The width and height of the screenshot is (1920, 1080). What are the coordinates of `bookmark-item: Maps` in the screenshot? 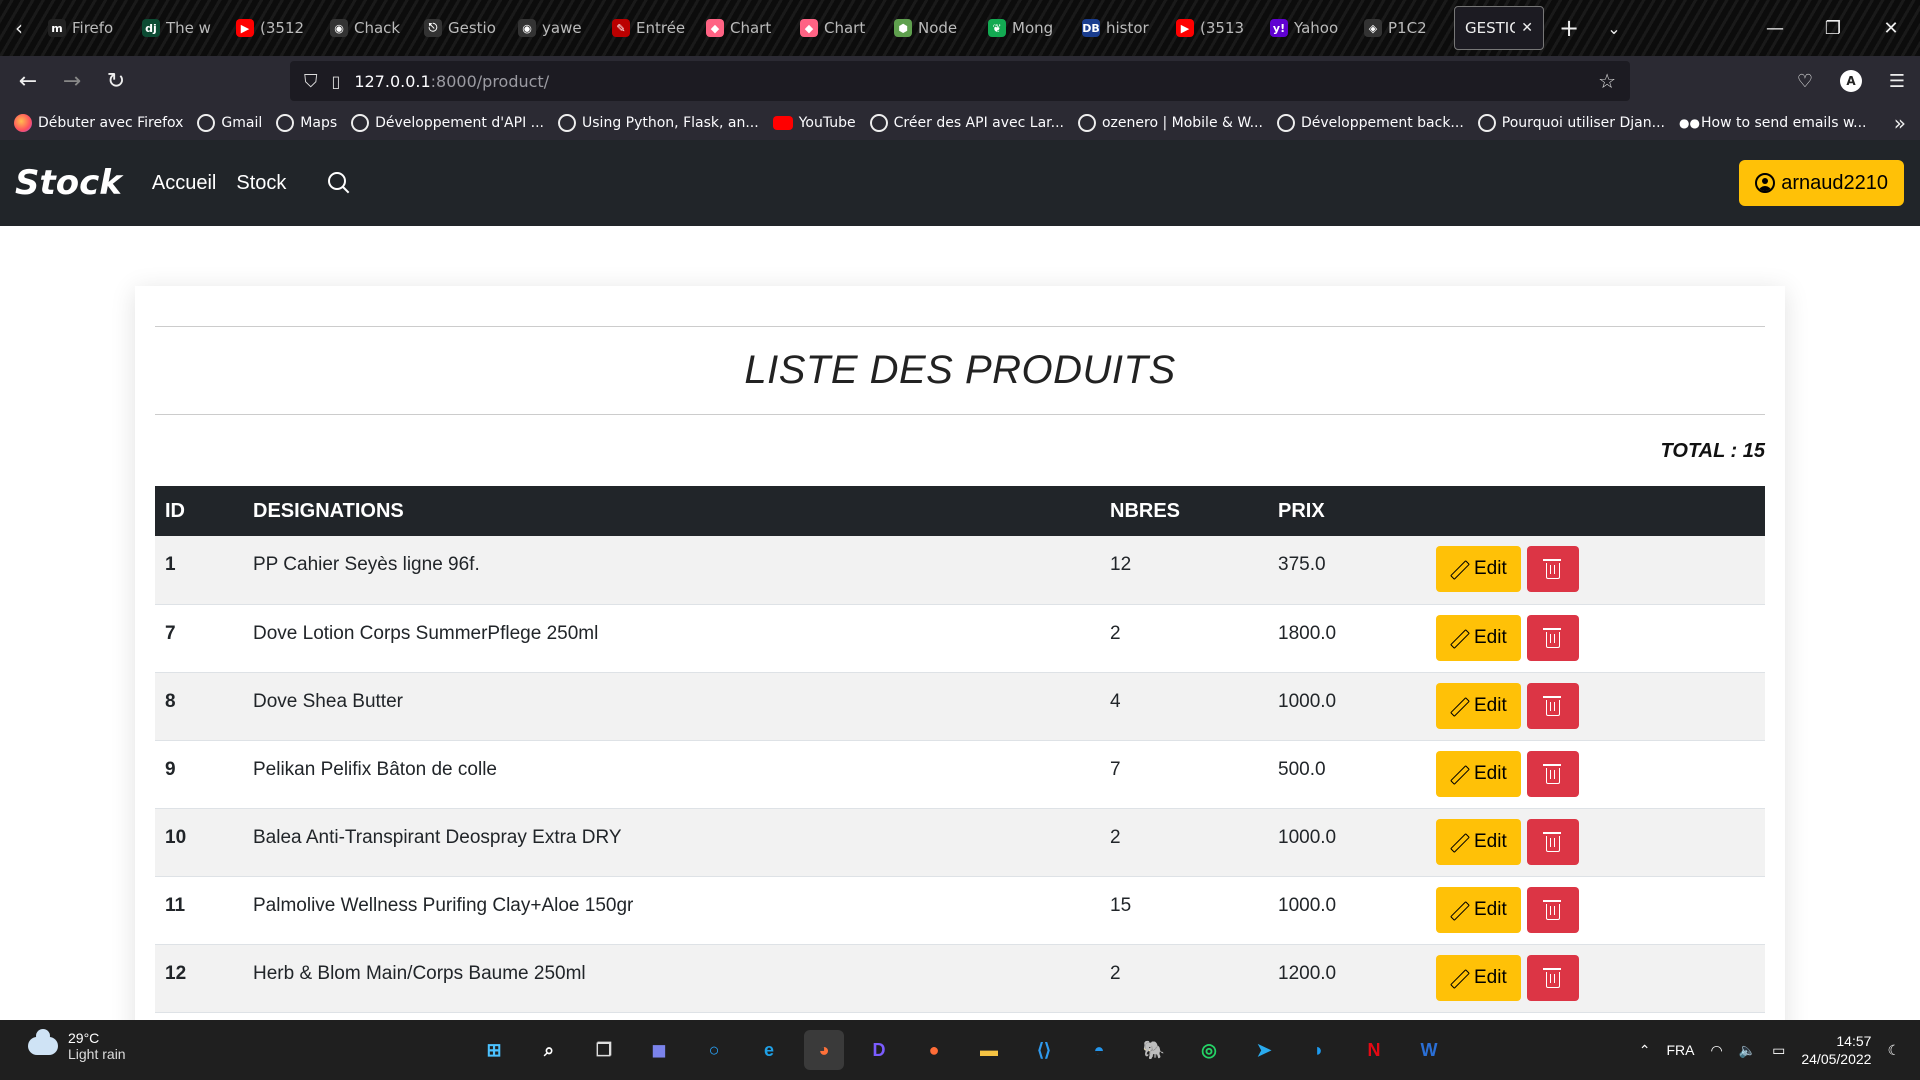 It's located at (306, 123).